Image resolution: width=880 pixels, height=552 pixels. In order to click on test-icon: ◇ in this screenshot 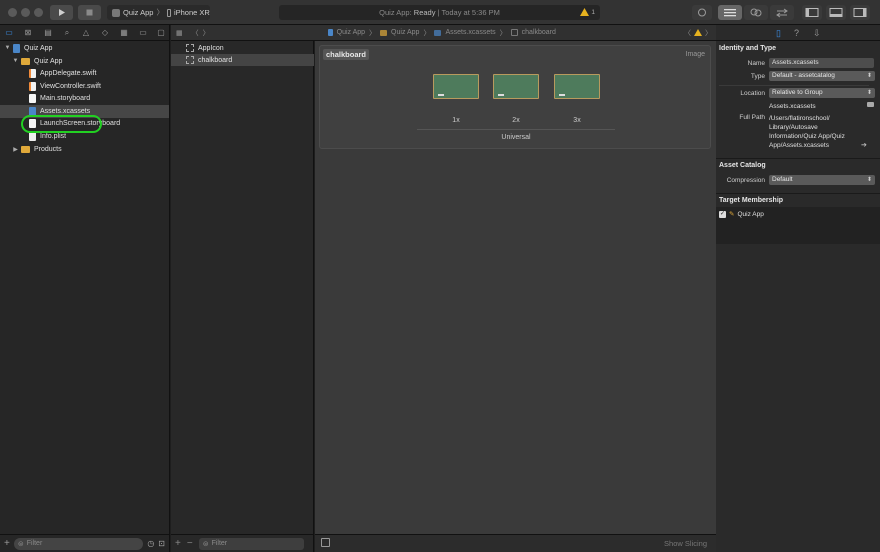, I will do `click(105, 32)`.